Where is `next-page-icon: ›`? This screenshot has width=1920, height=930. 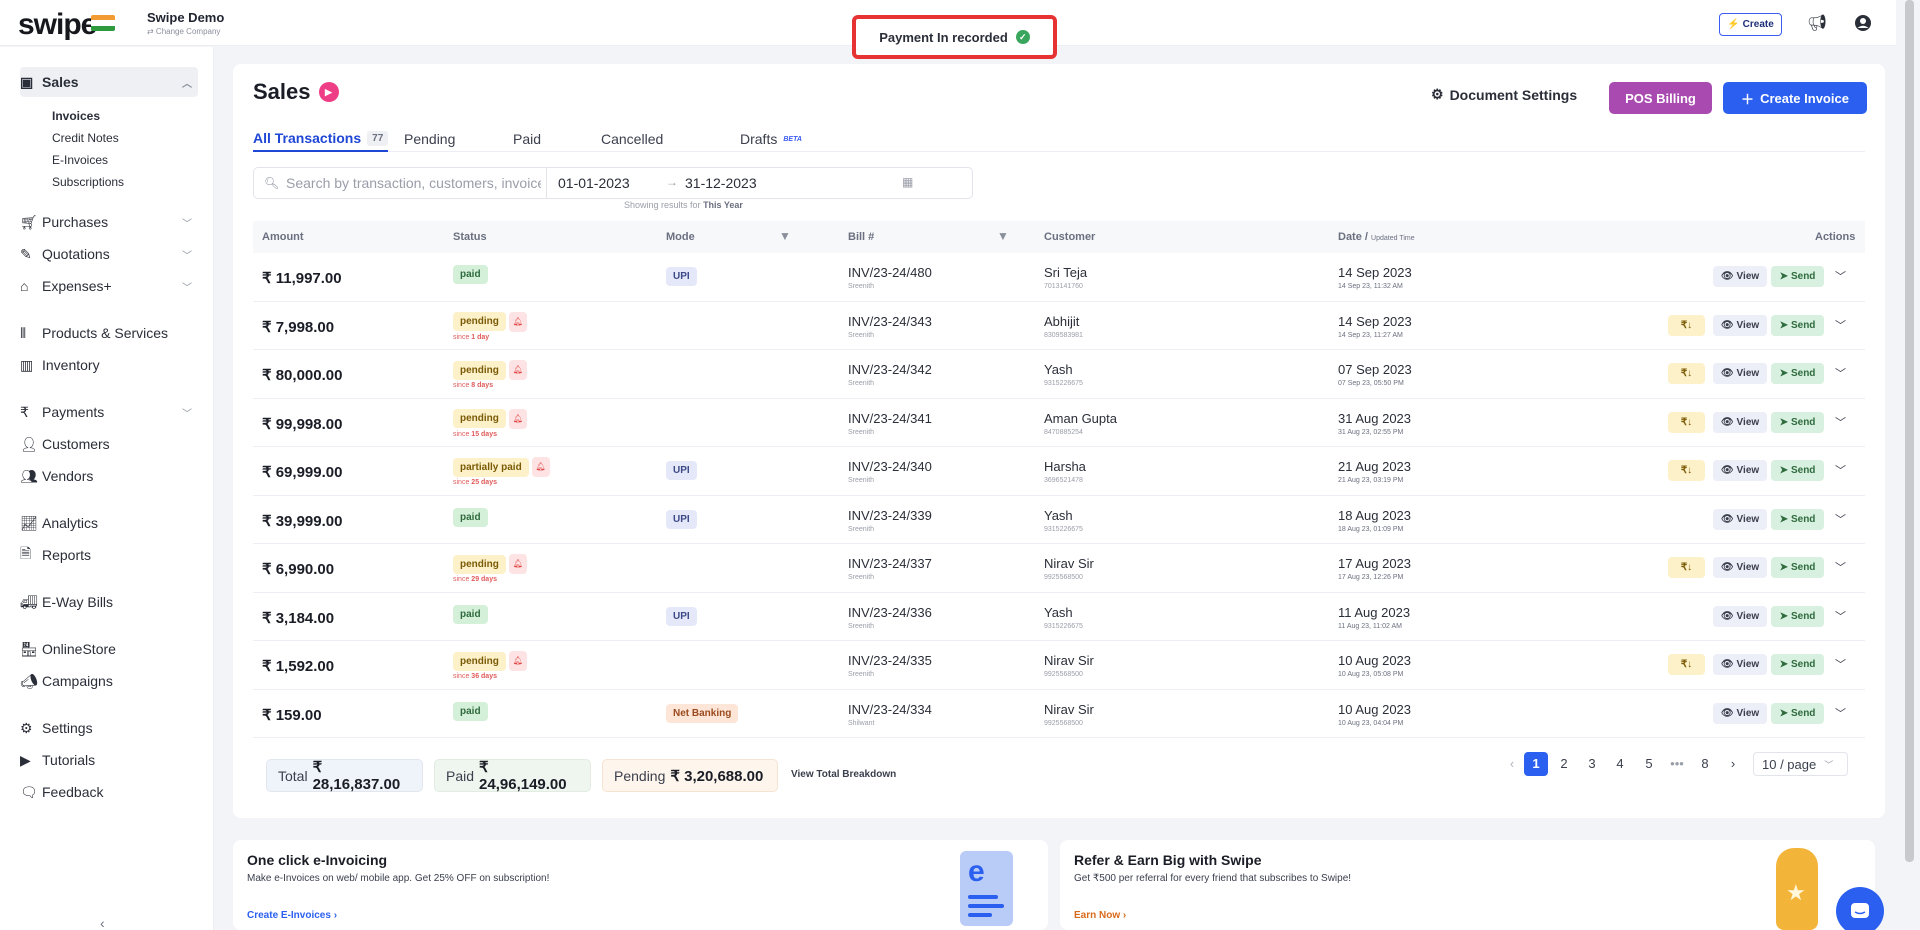 next-page-icon: › is located at coordinates (1733, 764).